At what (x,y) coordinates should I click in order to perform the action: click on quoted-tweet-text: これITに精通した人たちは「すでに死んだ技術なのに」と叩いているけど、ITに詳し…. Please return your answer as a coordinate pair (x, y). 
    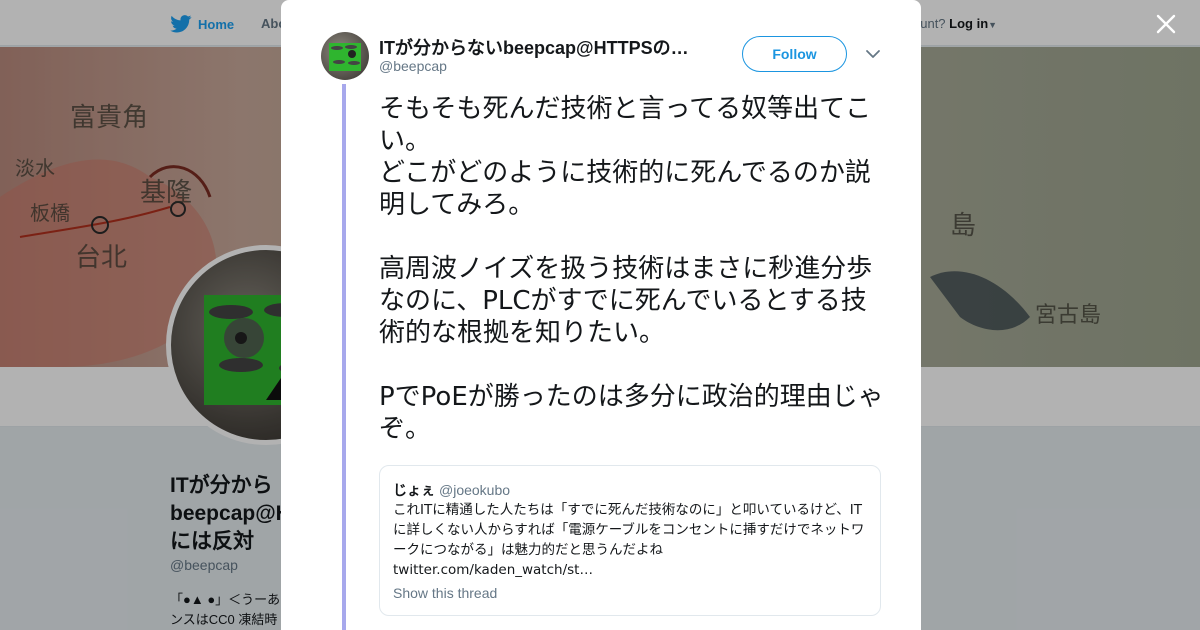
    Looking at the image, I should click on (629, 540).